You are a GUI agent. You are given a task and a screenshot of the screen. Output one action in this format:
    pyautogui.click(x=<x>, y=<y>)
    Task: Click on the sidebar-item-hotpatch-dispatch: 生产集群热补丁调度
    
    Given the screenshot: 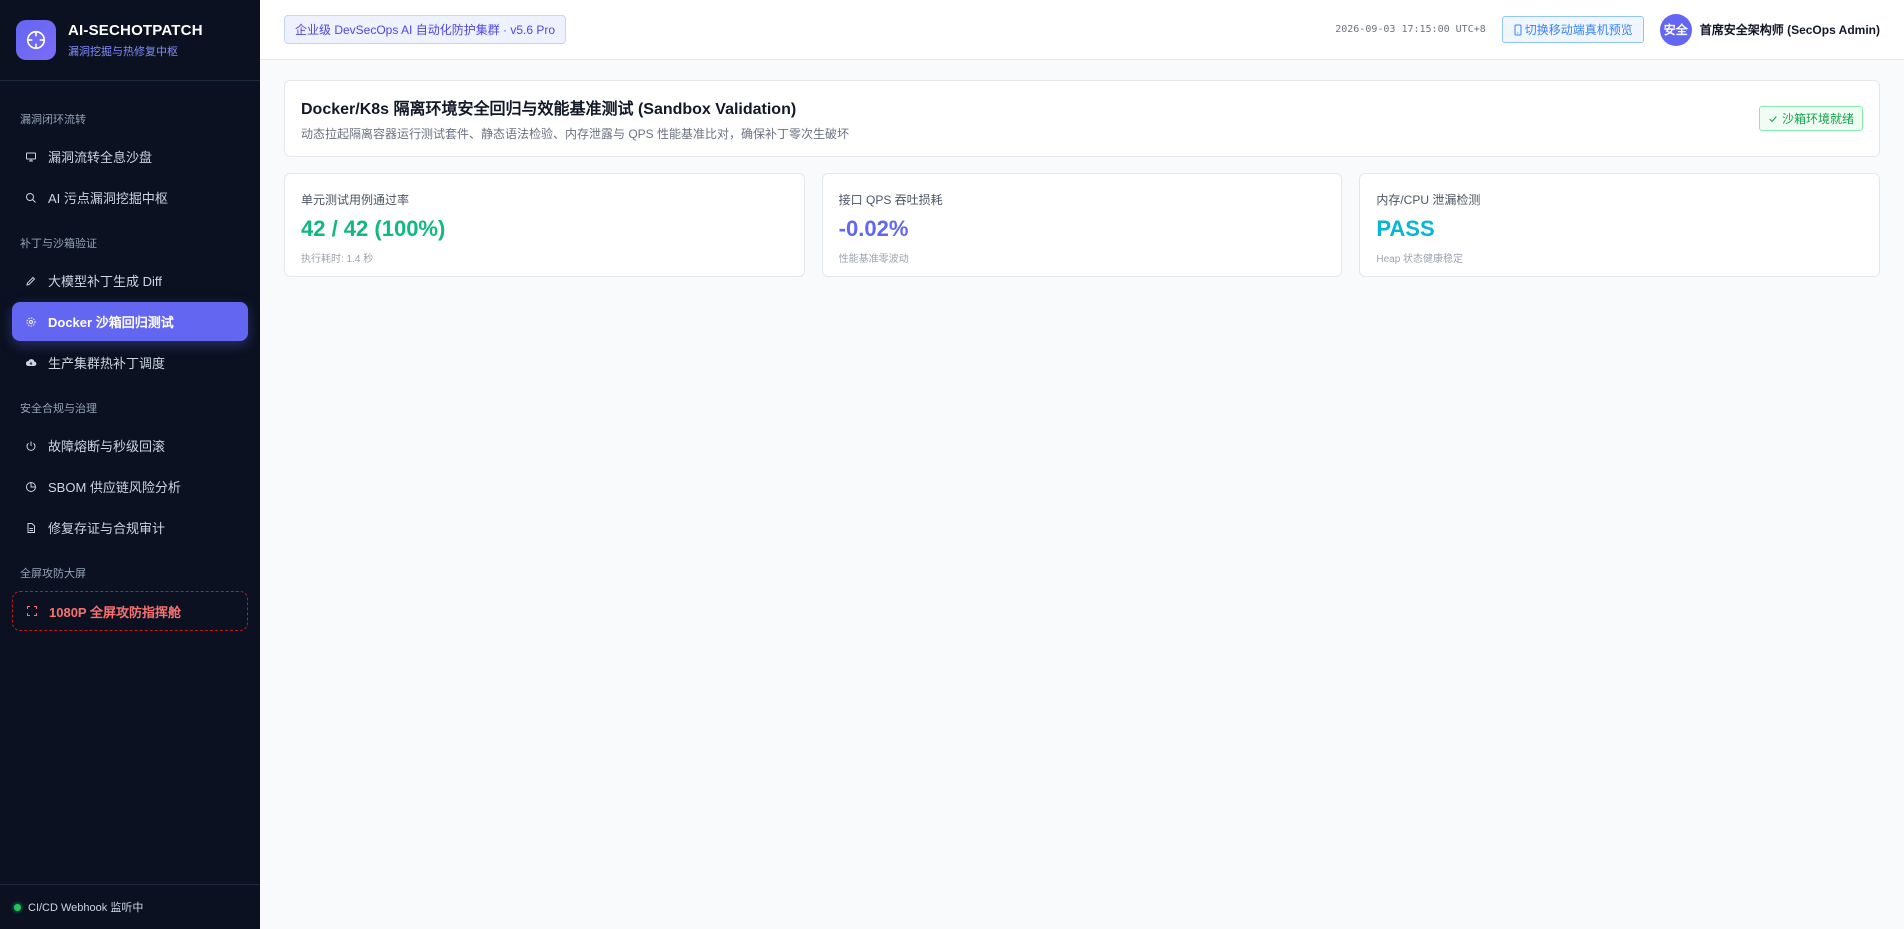 What is the action you would take?
    pyautogui.click(x=130, y=362)
    